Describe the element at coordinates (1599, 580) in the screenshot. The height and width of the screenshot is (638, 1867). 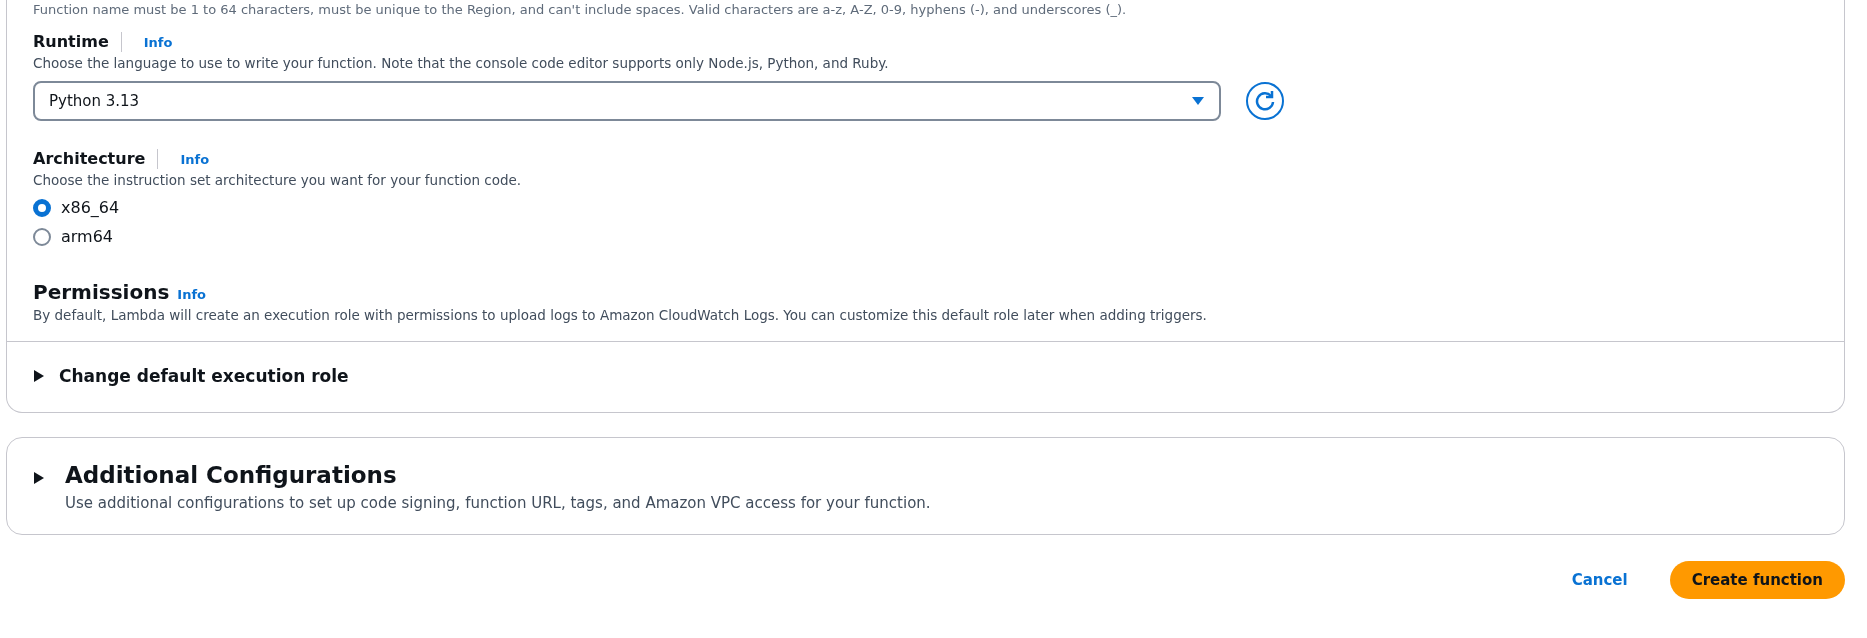
I see `cancel-button: Cancel` at that location.